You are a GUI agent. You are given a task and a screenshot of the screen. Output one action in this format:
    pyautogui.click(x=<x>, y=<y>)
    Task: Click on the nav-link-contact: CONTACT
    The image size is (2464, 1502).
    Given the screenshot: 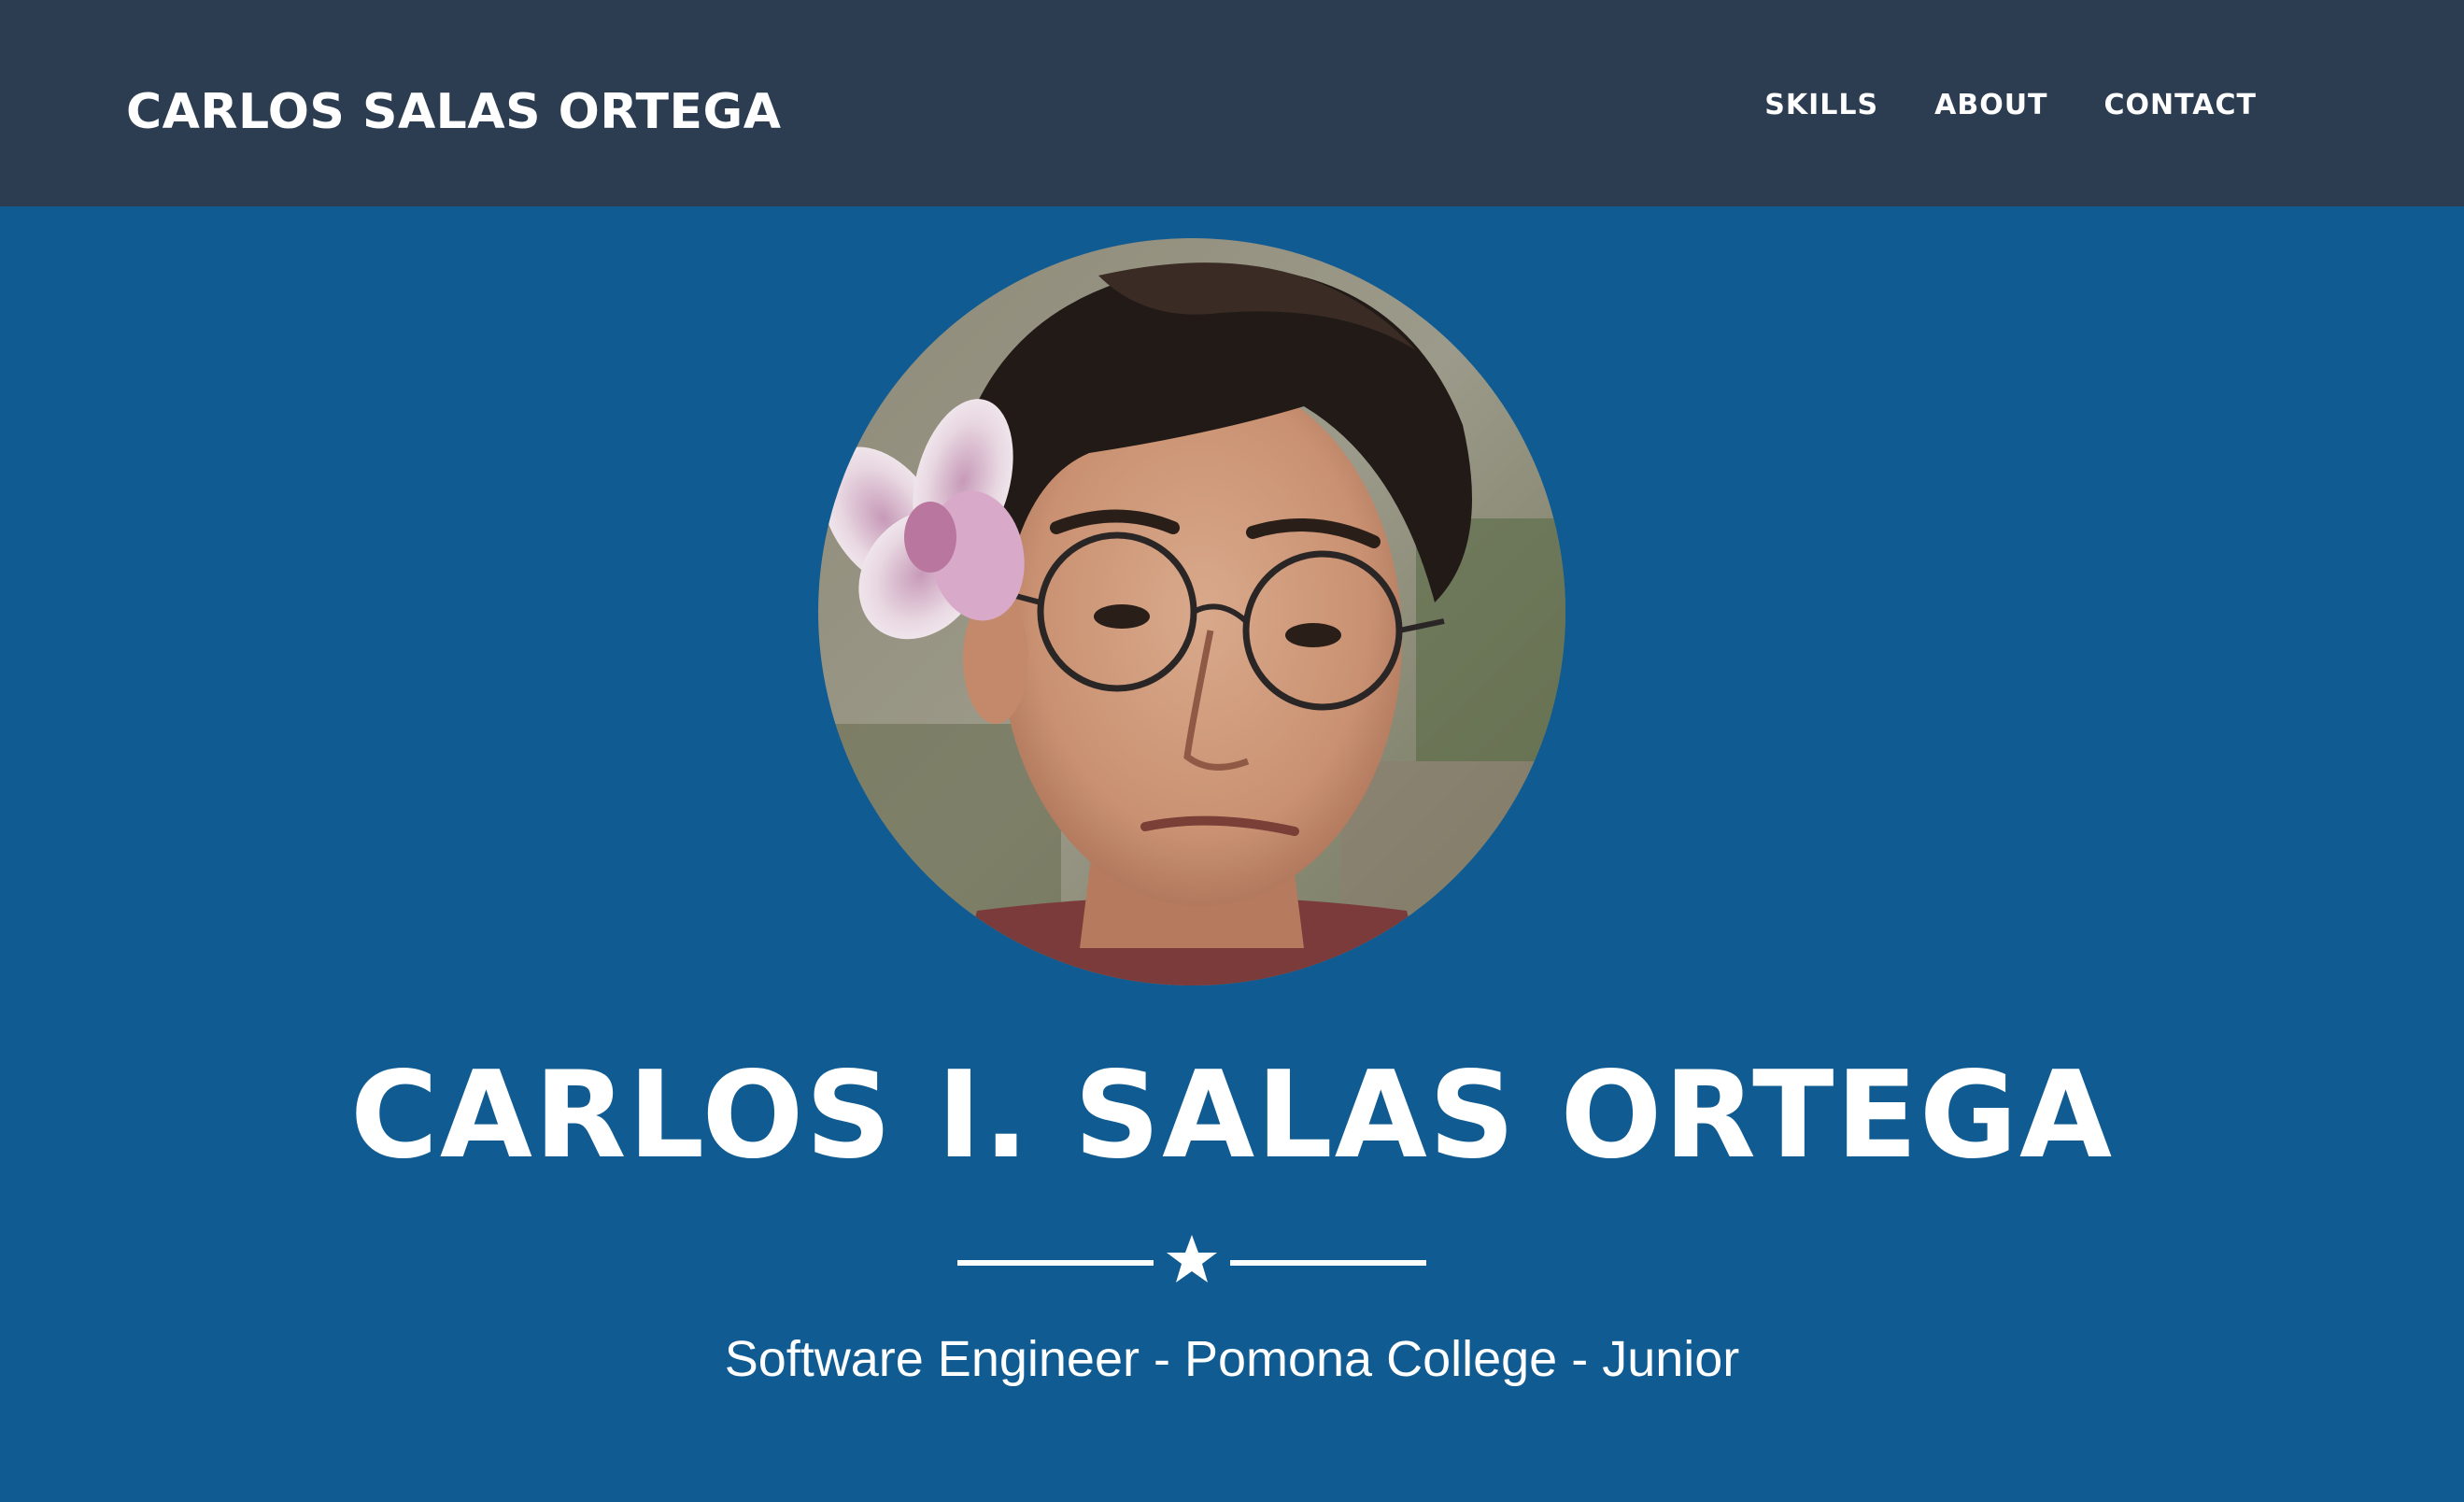 What is the action you would take?
    pyautogui.click(x=2181, y=105)
    